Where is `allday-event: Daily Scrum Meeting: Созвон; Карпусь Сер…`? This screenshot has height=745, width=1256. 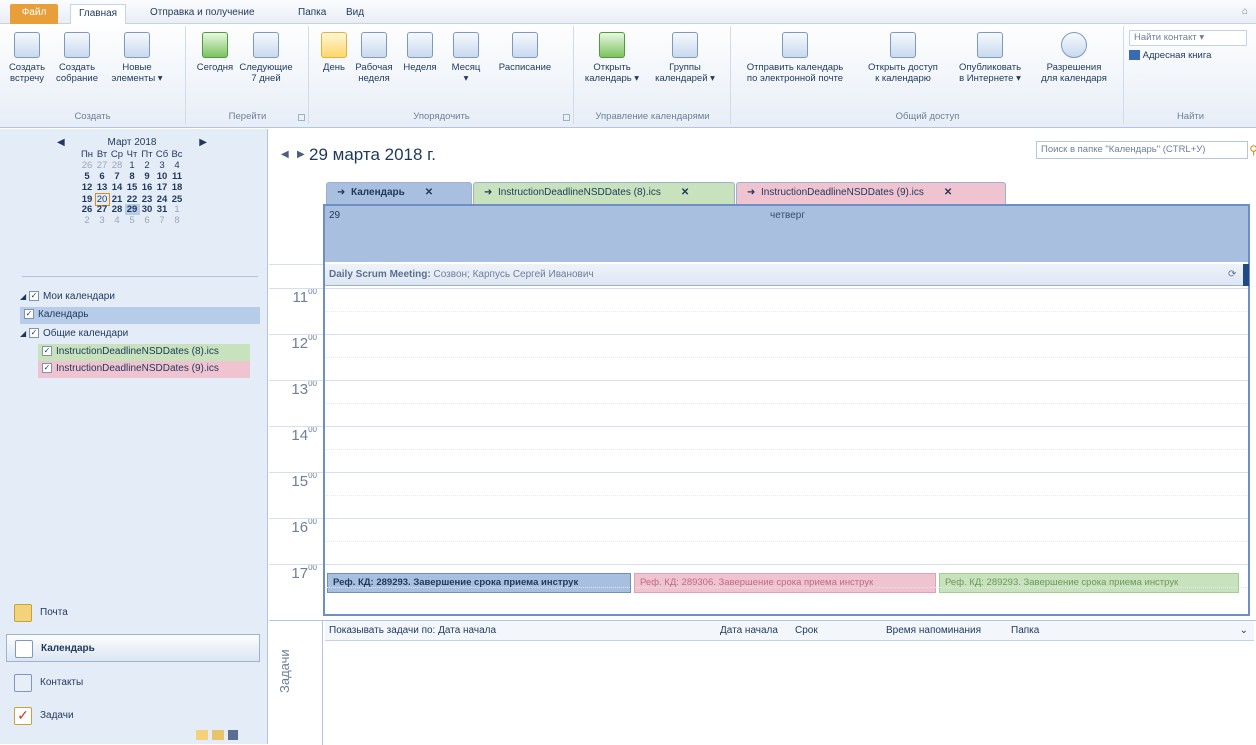
allday-event: Daily Scrum Meeting: Созвон; Карпусь Сер… is located at coordinates (786, 275).